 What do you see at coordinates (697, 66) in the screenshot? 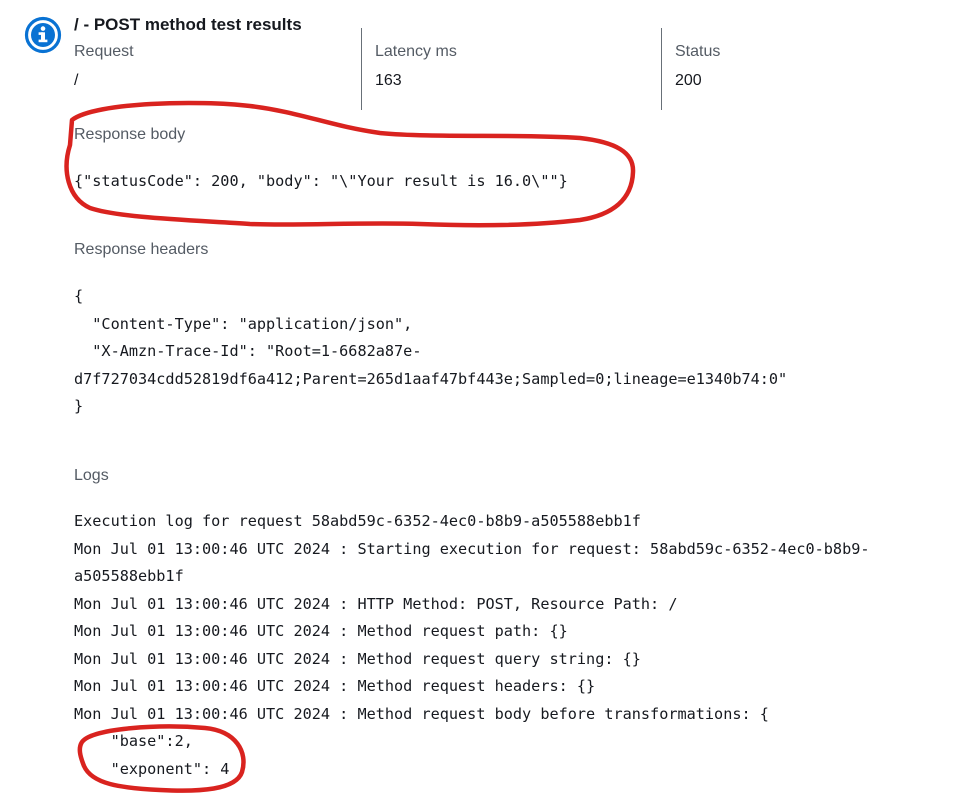
I see `status-summary: Status 200` at bounding box center [697, 66].